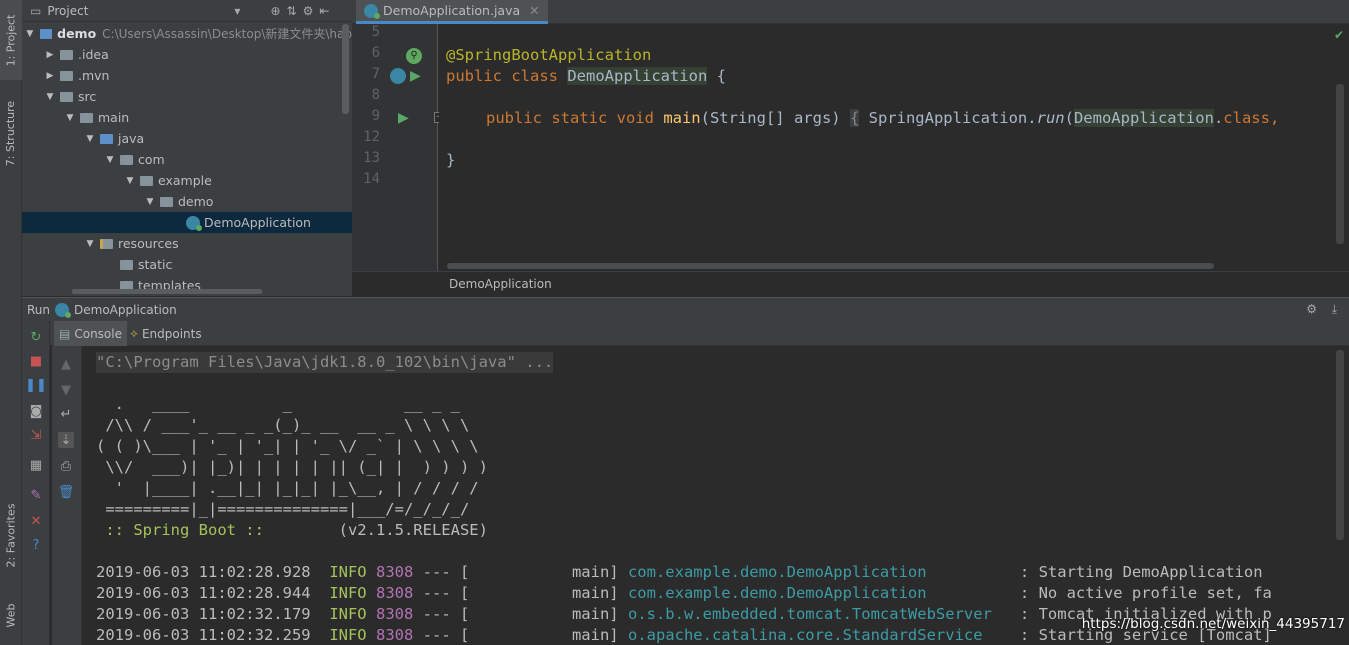 The width and height of the screenshot is (1349, 645). Describe the element at coordinates (451, 160) in the screenshot. I see `code-line-13: }` at that location.